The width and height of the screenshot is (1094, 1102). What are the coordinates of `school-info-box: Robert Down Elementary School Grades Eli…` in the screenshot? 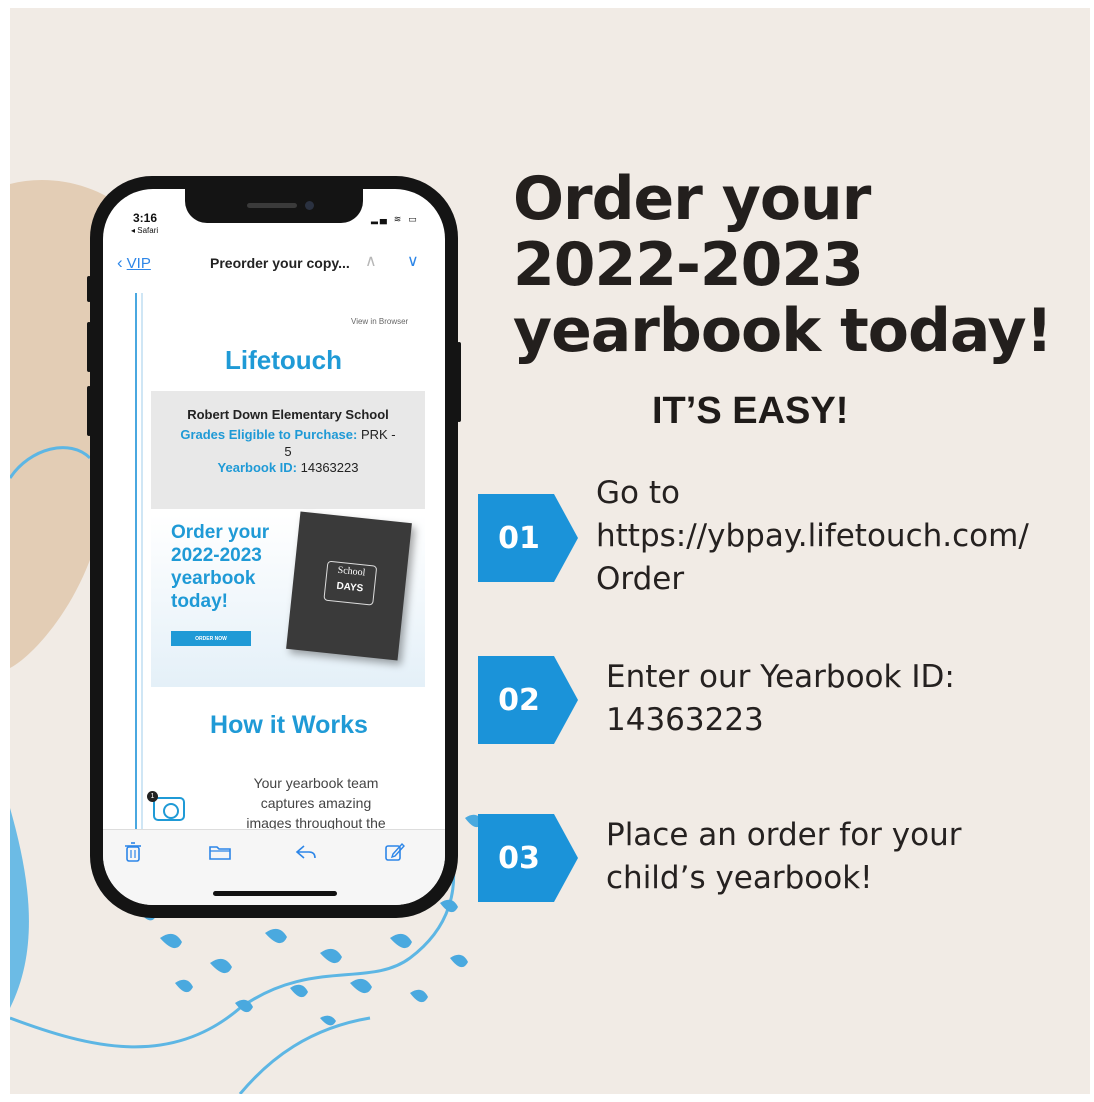 It's located at (288, 450).